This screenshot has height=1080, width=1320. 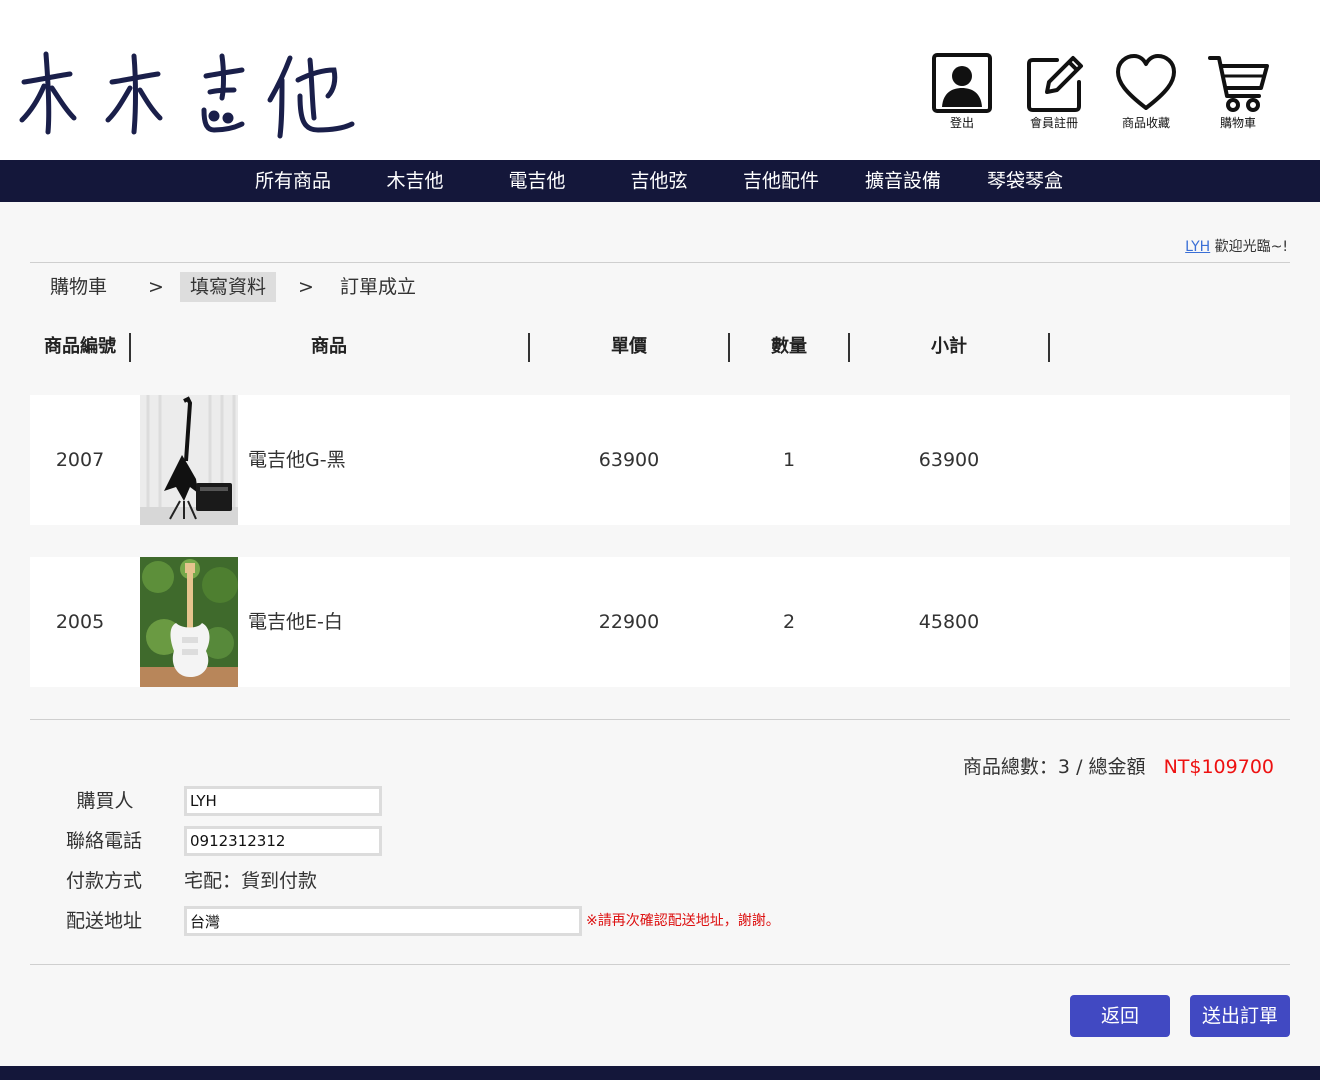 What do you see at coordinates (789, 460) in the screenshot?
I see `quantity: 1` at bounding box center [789, 460].